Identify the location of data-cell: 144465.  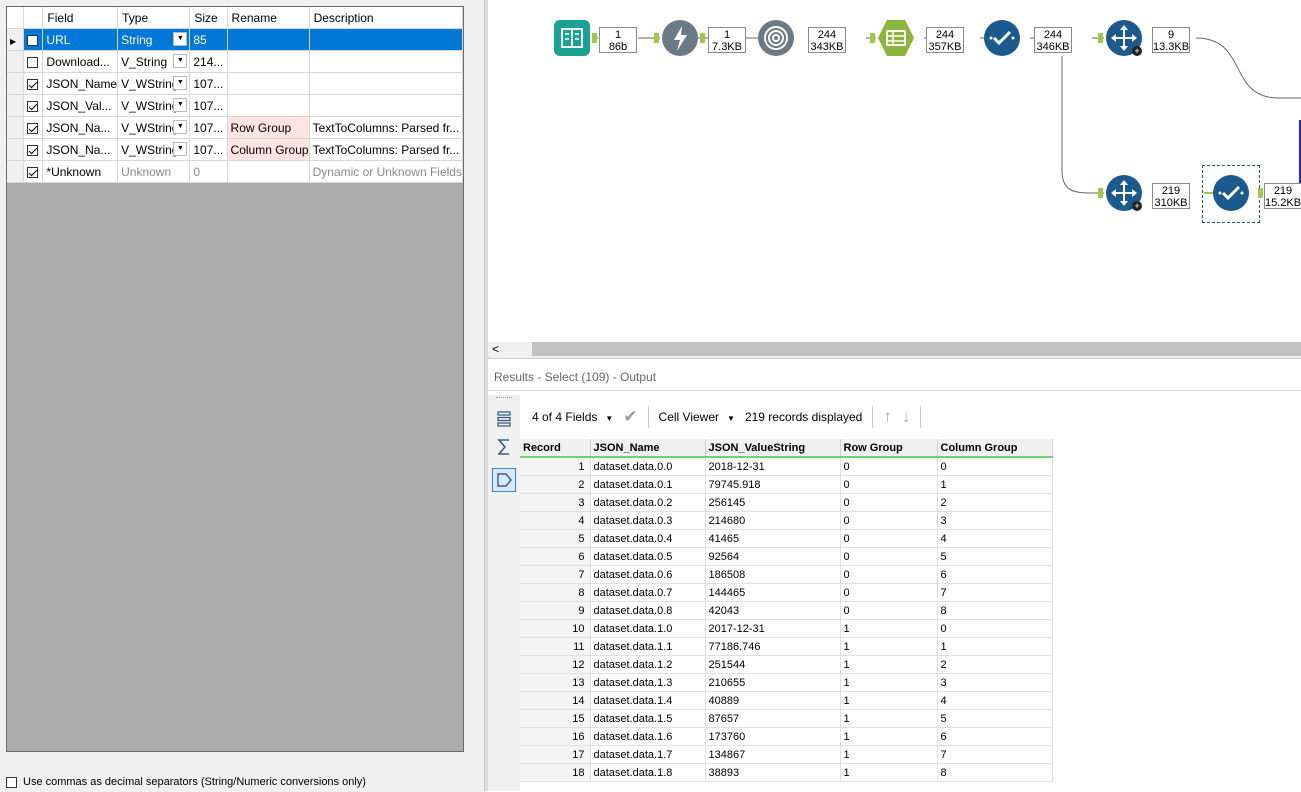
(773, 592).